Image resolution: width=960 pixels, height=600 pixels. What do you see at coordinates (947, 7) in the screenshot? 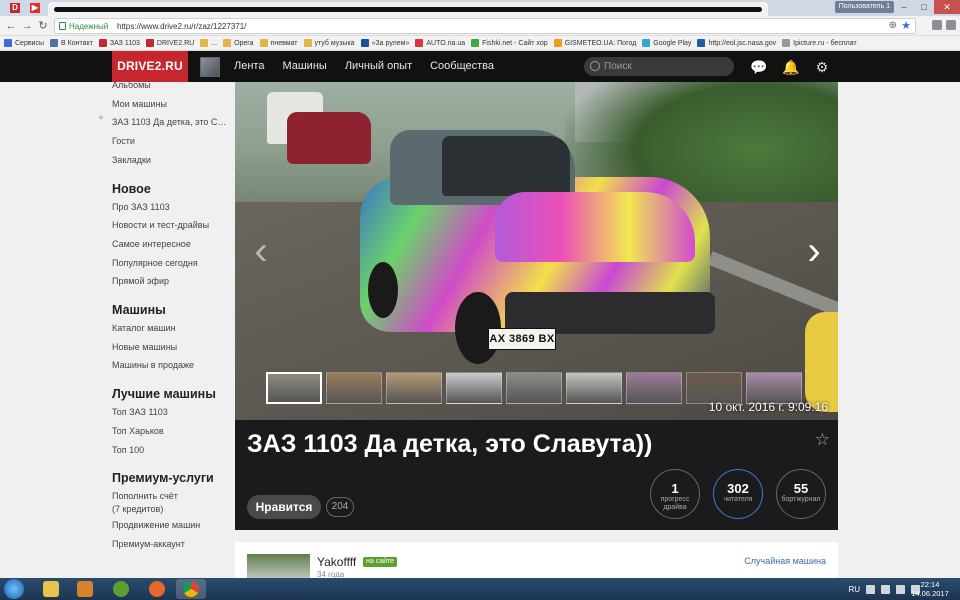
I see `close-icon: ✕` at bounding box center [947, 7].